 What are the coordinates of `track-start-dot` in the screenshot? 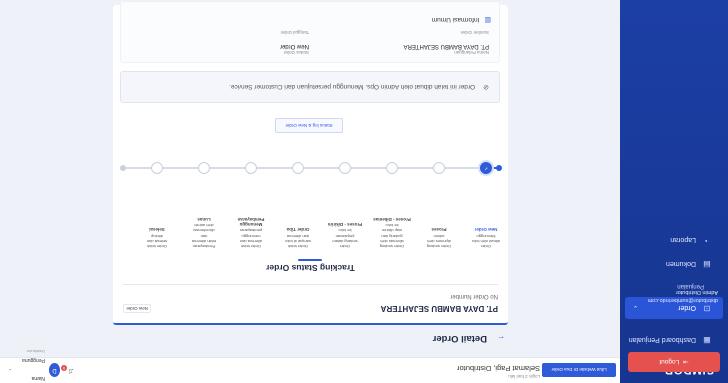 It's located at (499, 168).